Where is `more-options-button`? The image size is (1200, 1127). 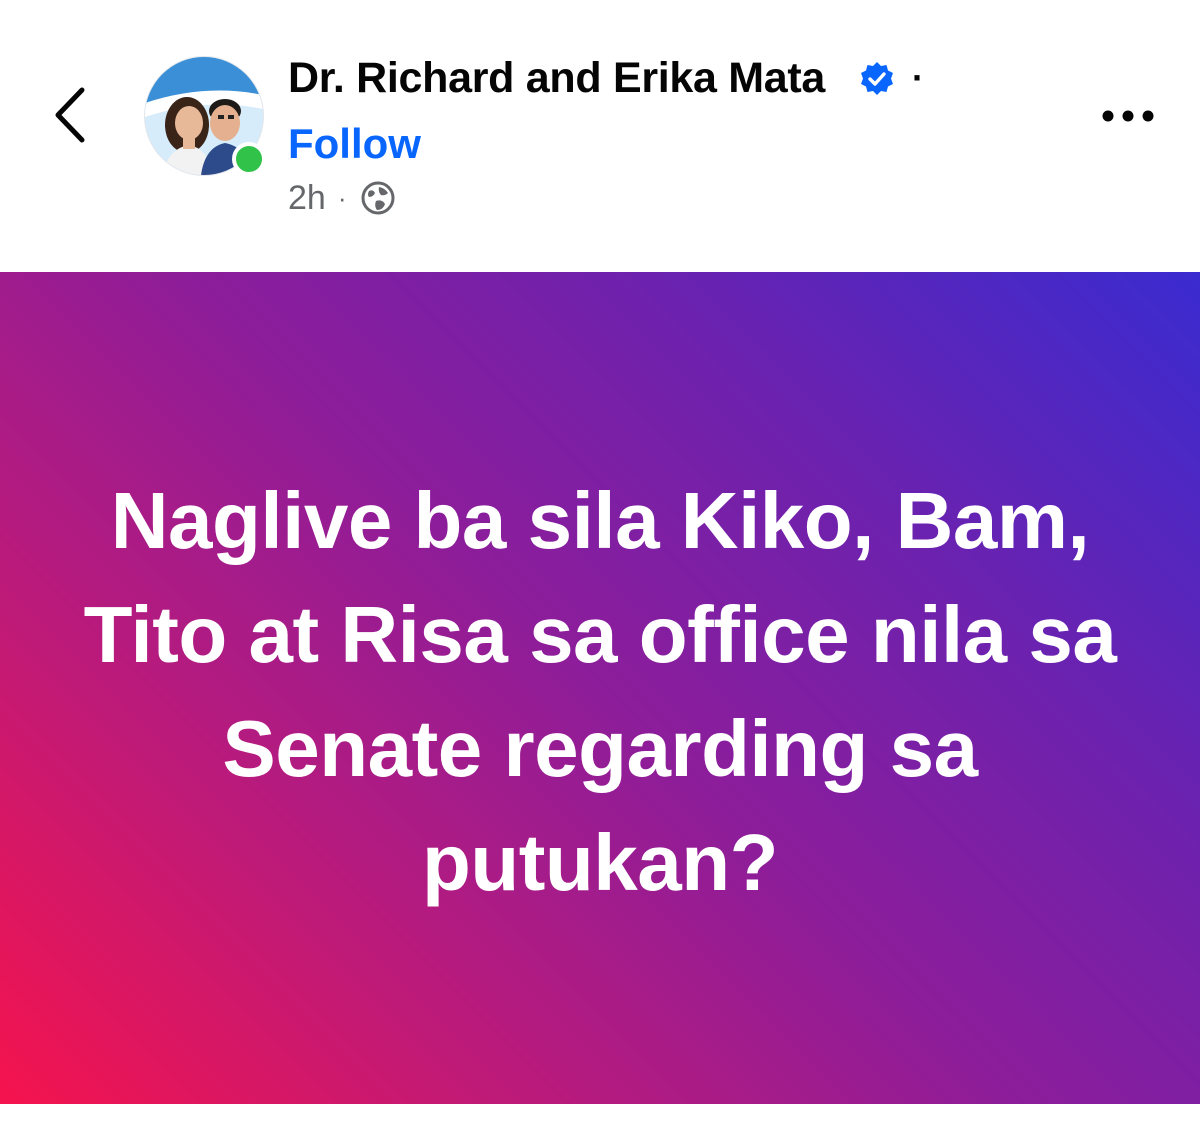
more-options-button is located at coordinates (1128, 116).